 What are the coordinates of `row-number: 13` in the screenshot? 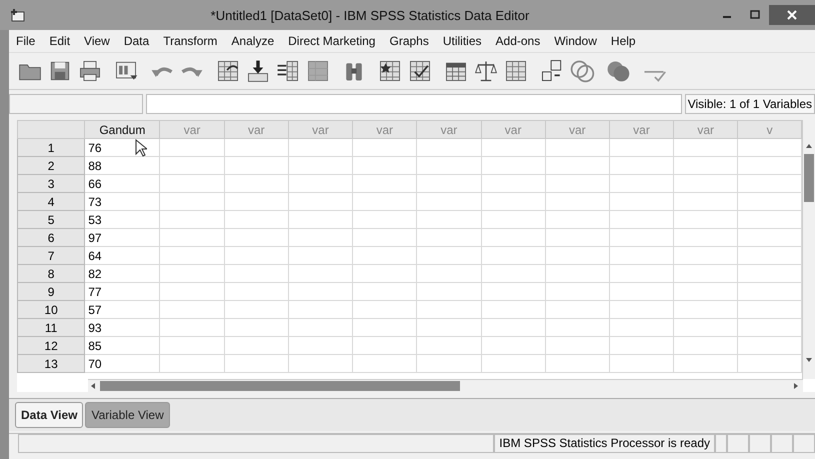 It's located at (51, 363).